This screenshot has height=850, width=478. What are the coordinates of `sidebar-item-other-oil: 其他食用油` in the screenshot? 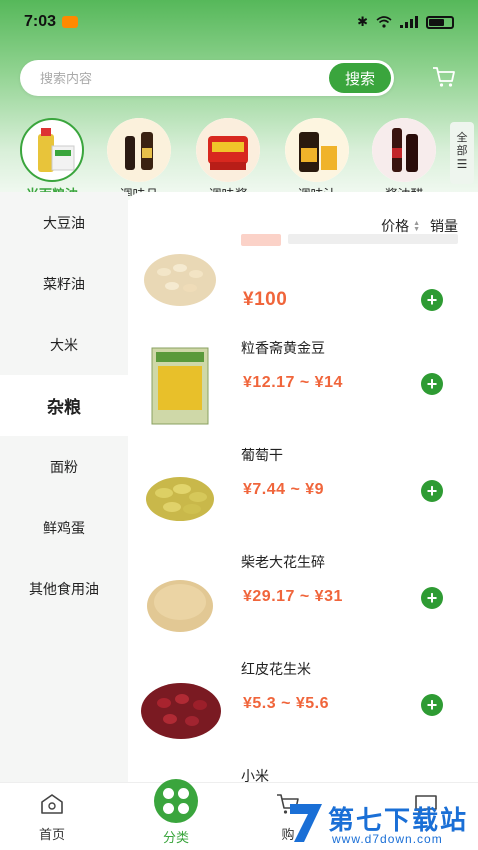 It's located at (64, 588).